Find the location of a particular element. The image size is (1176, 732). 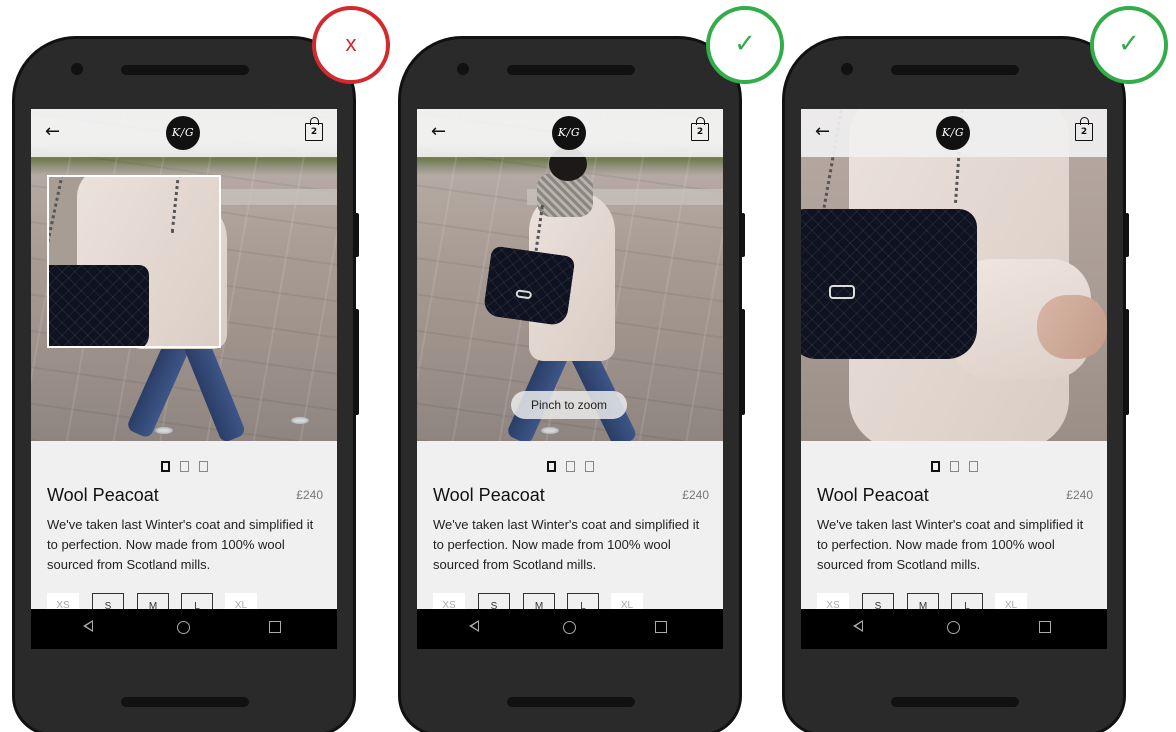

product-photo is located at coordinates (184, 275).